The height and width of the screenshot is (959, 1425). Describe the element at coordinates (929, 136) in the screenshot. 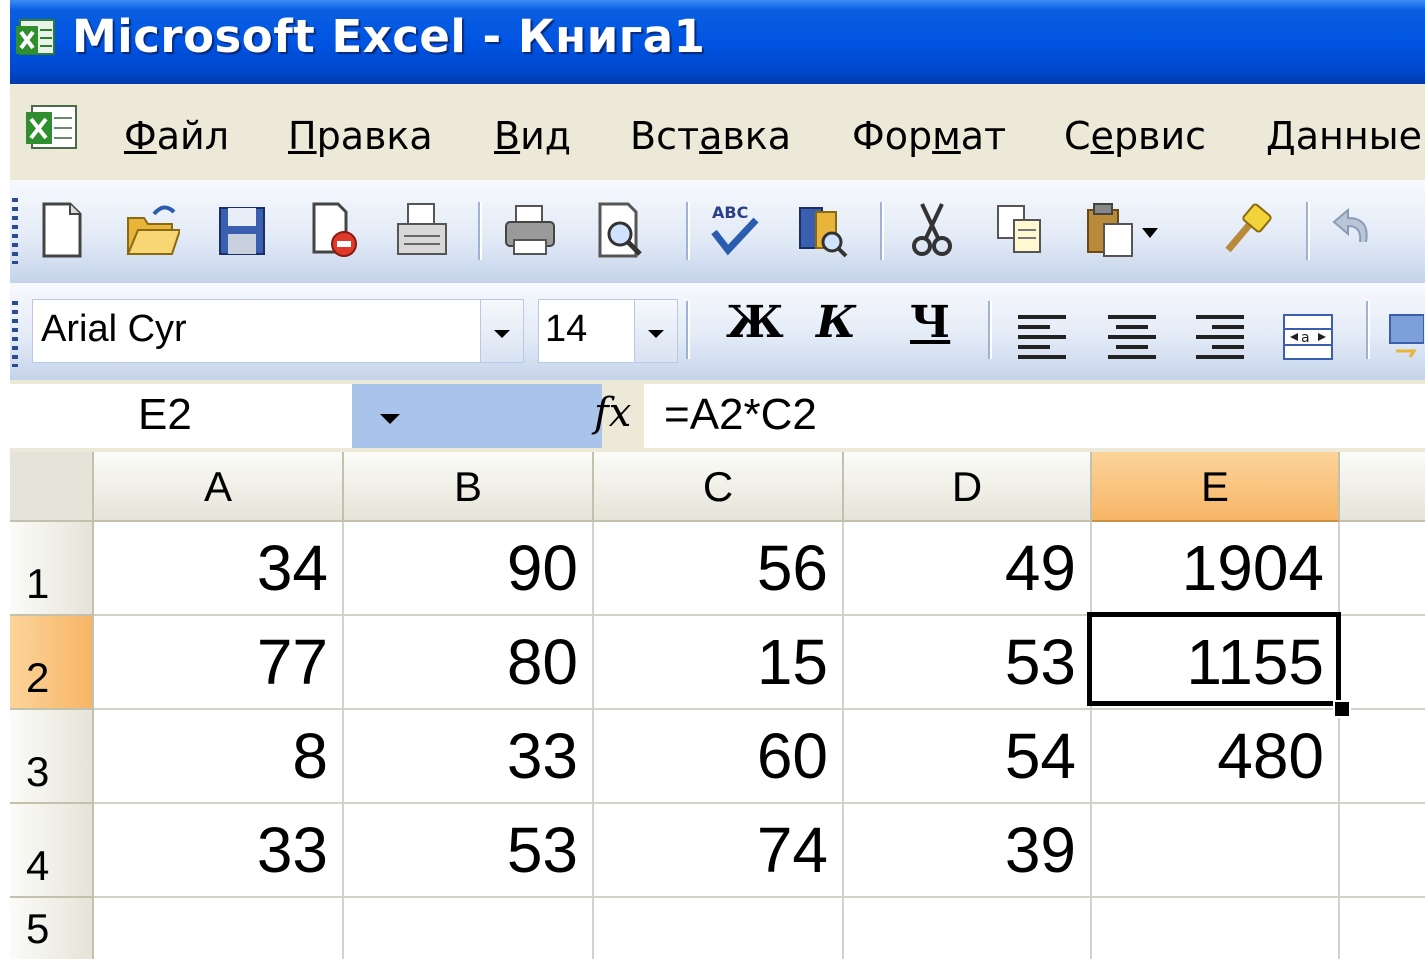

I see `menu-format: Формат` at that location.